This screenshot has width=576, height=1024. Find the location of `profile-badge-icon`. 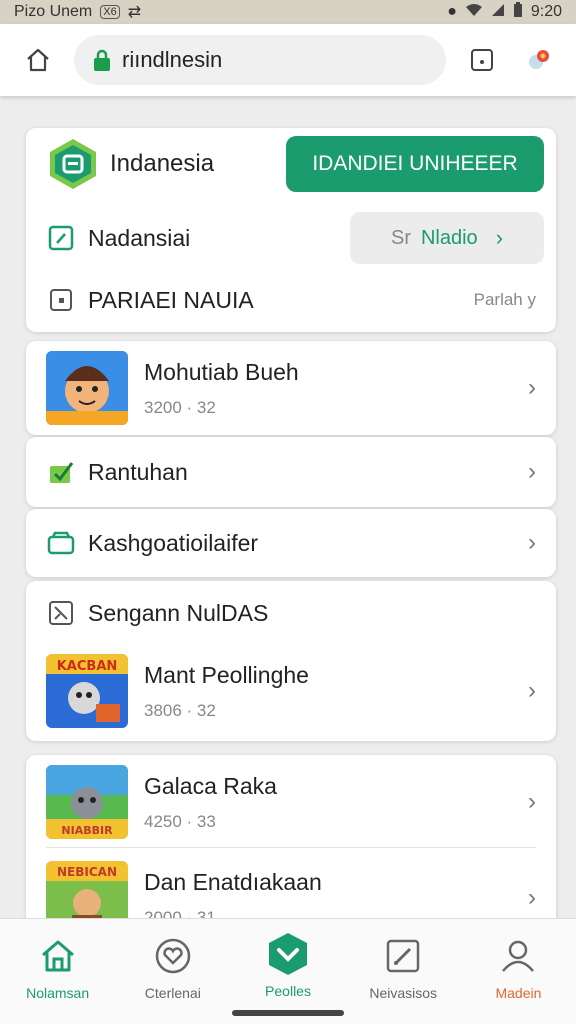

profile-badge-icon is located at coordinates (539, 59).